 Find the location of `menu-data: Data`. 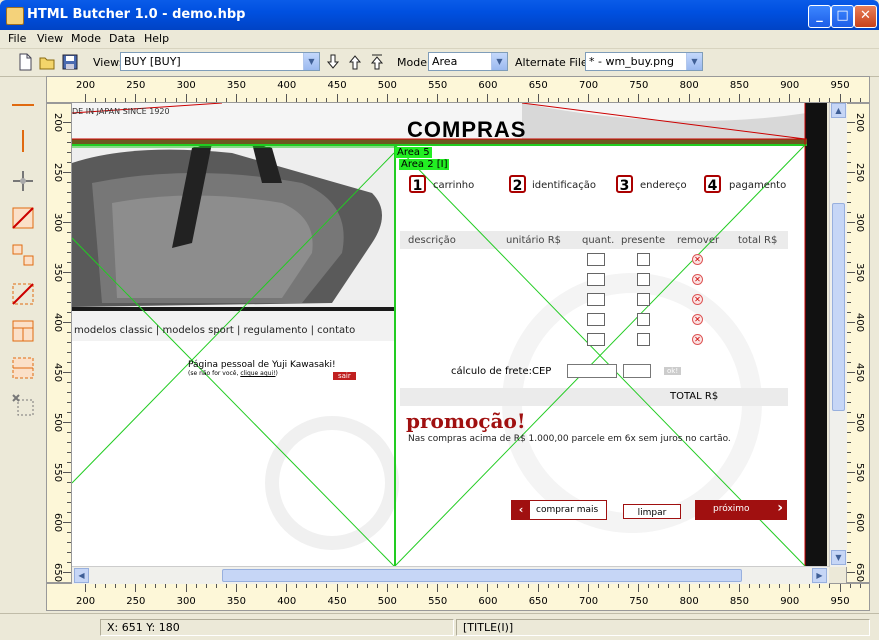

menu-data: Data is located at coordinates (122, 38).